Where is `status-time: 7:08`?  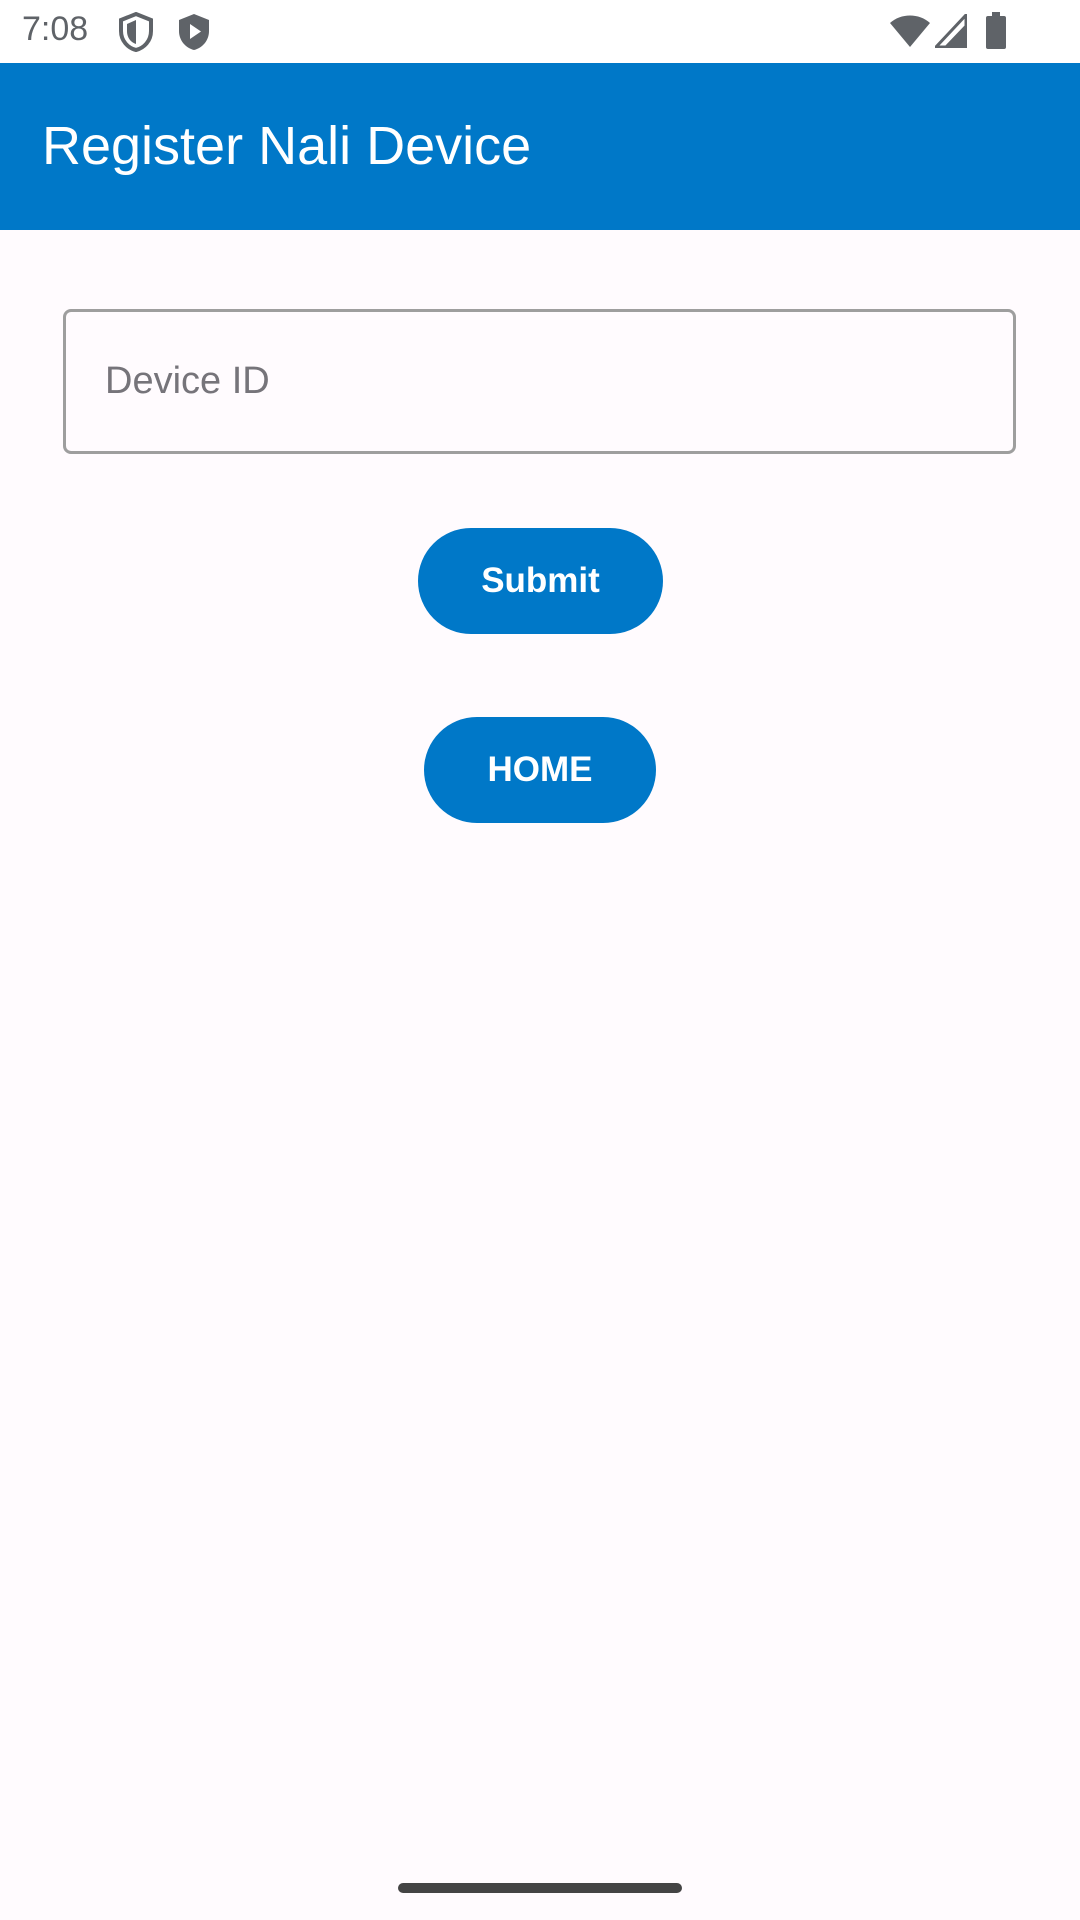
status-time: 7:08 is located at coordinates (55, 29).